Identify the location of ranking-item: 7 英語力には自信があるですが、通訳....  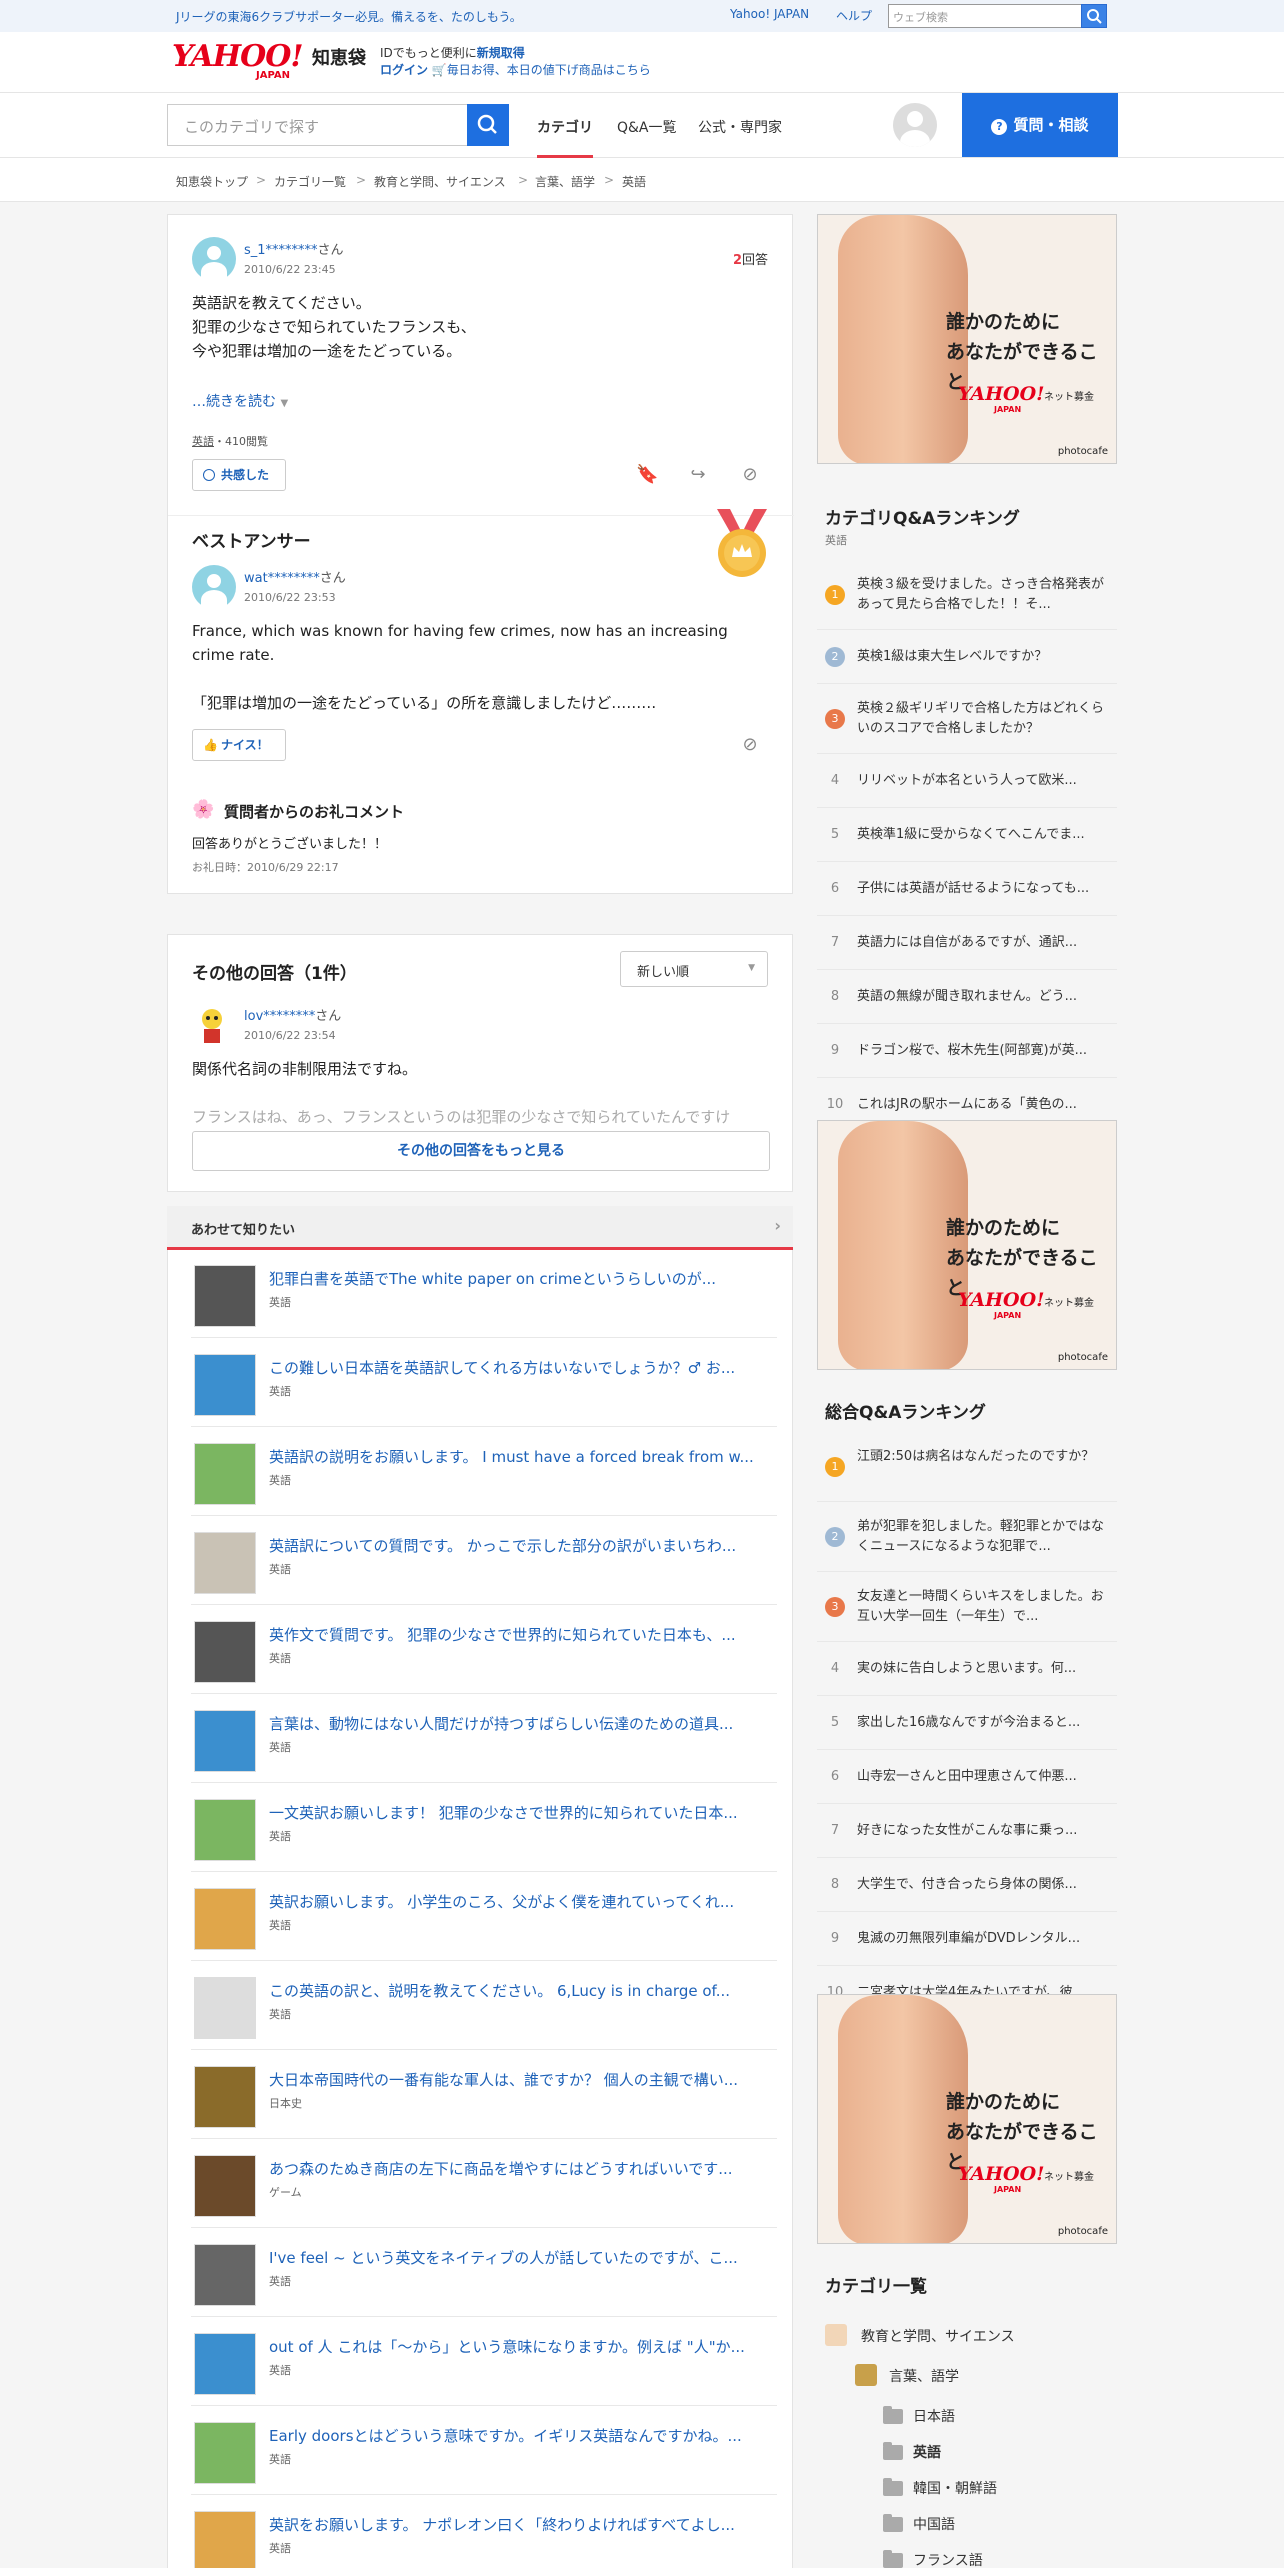
(967, 943).